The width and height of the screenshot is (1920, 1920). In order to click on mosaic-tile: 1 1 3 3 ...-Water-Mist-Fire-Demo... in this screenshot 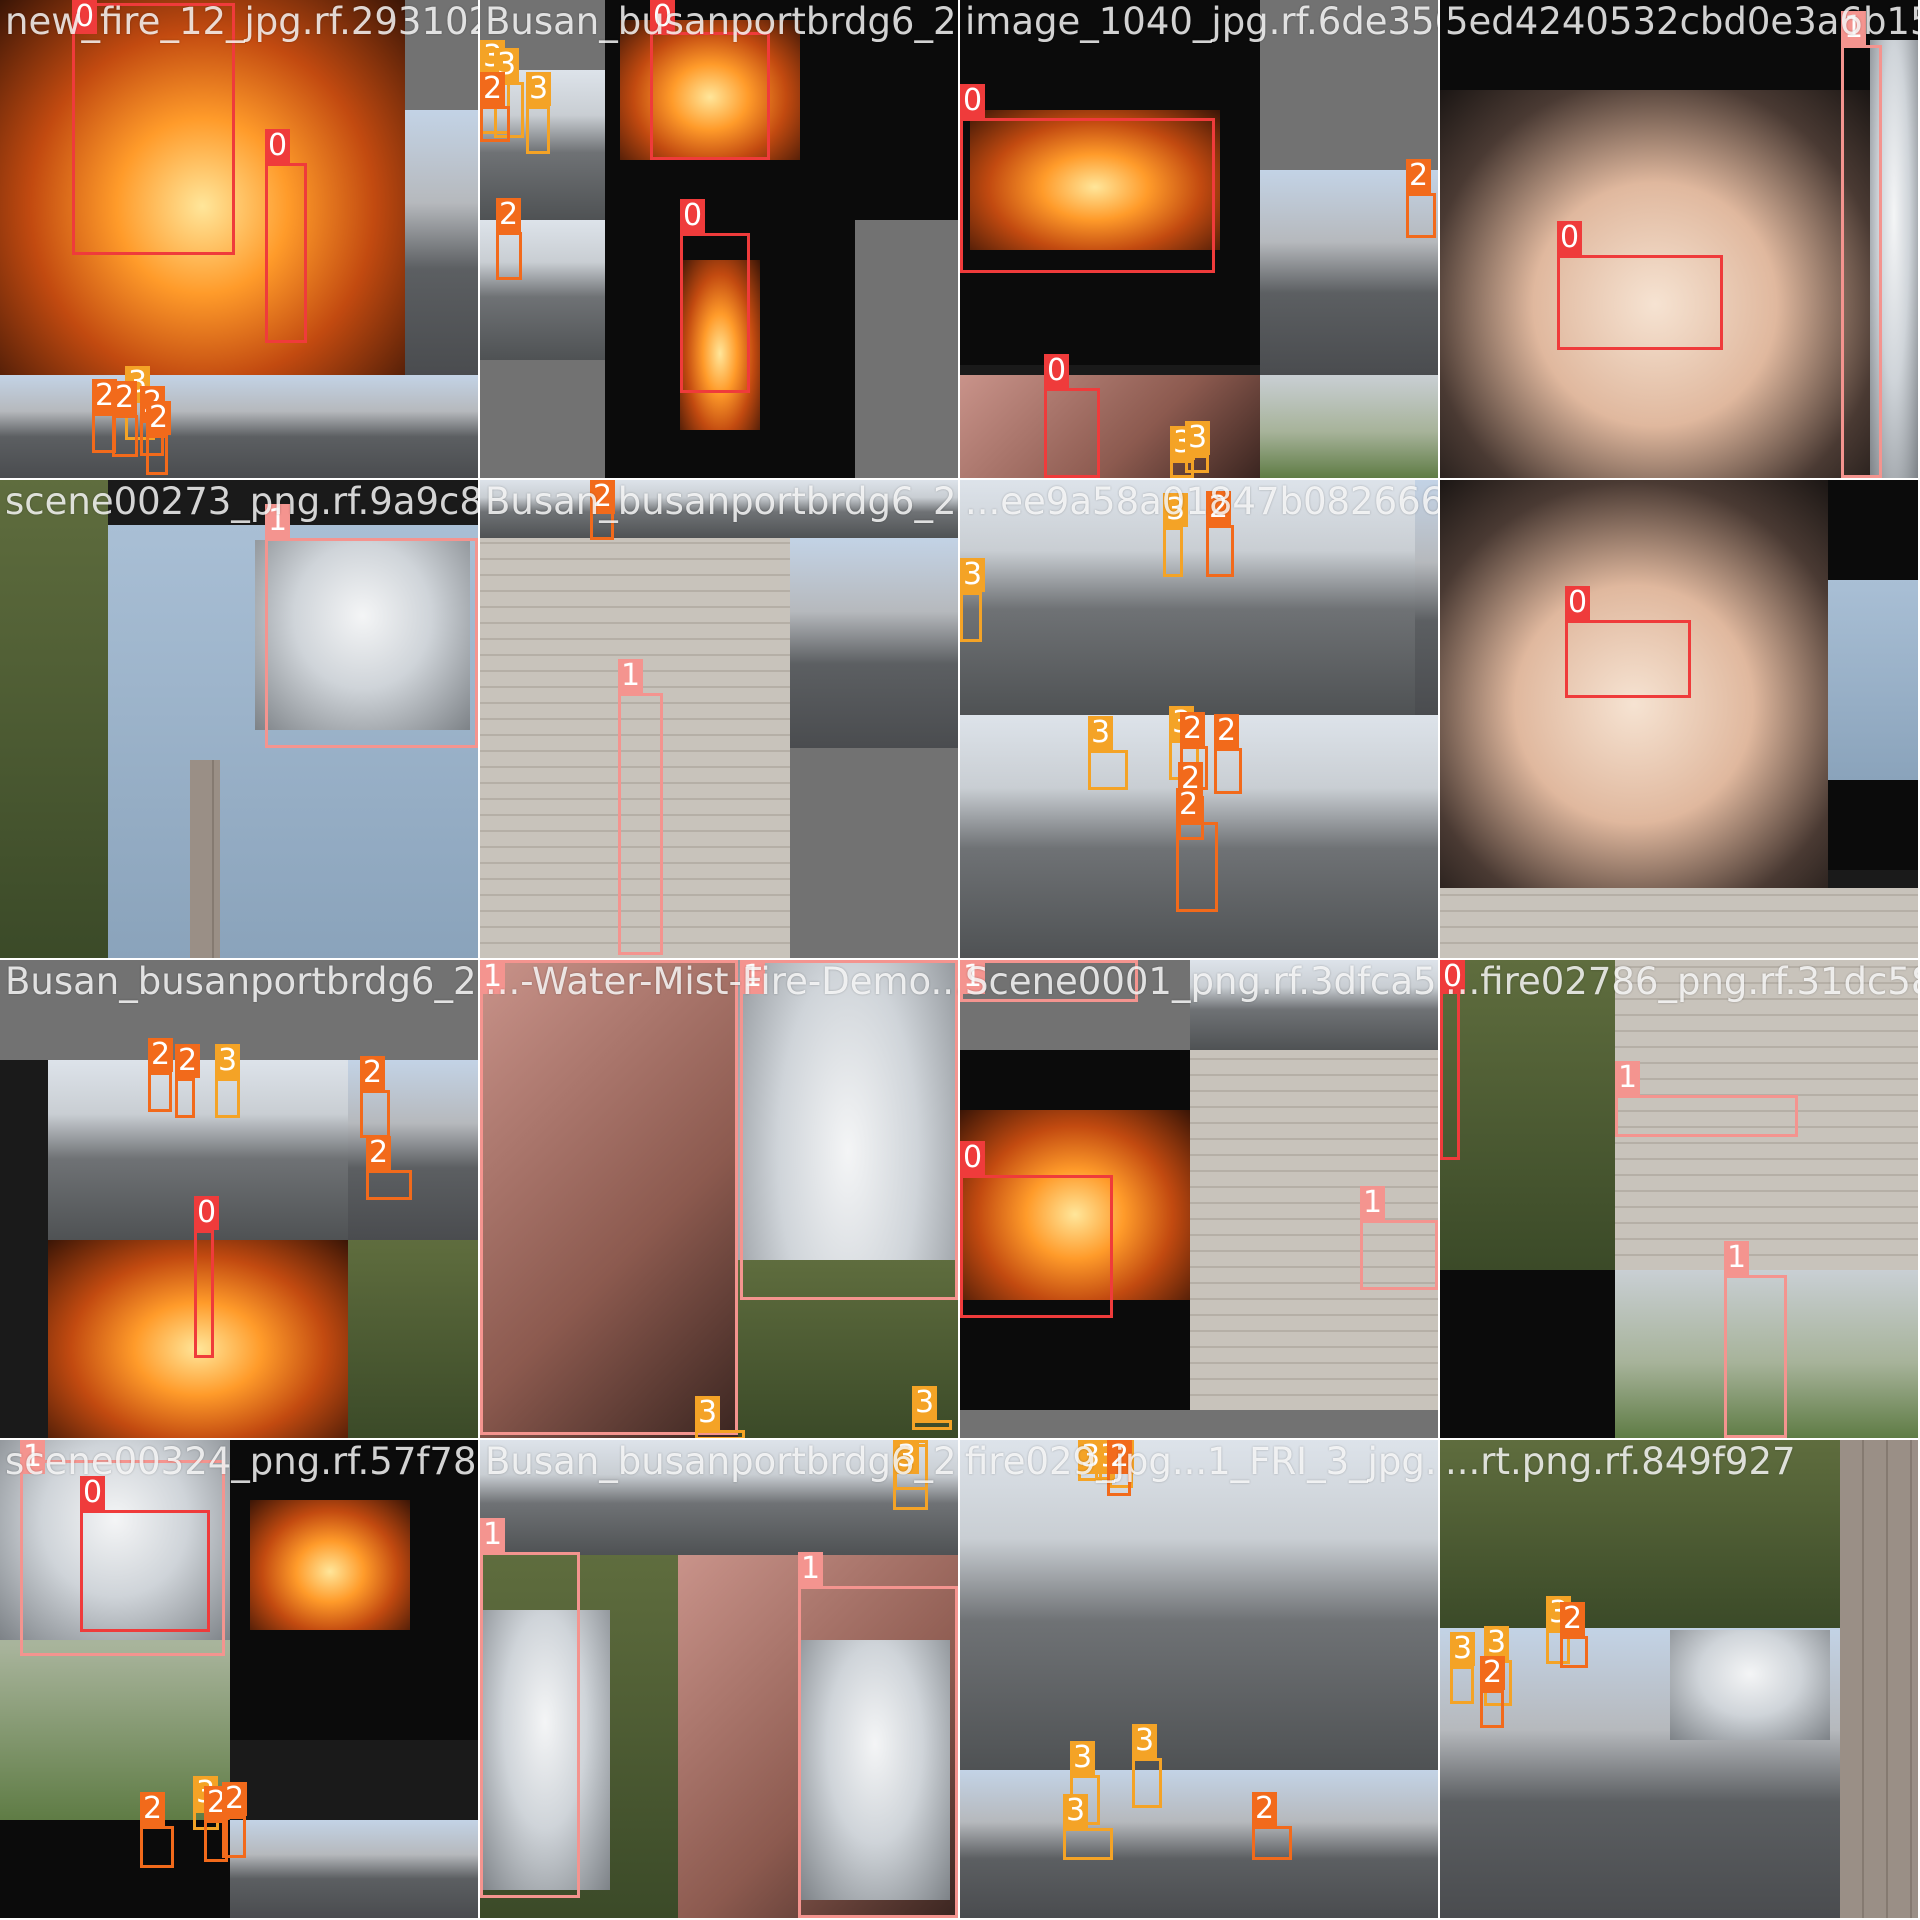, I will do `click(719, 1199)`.